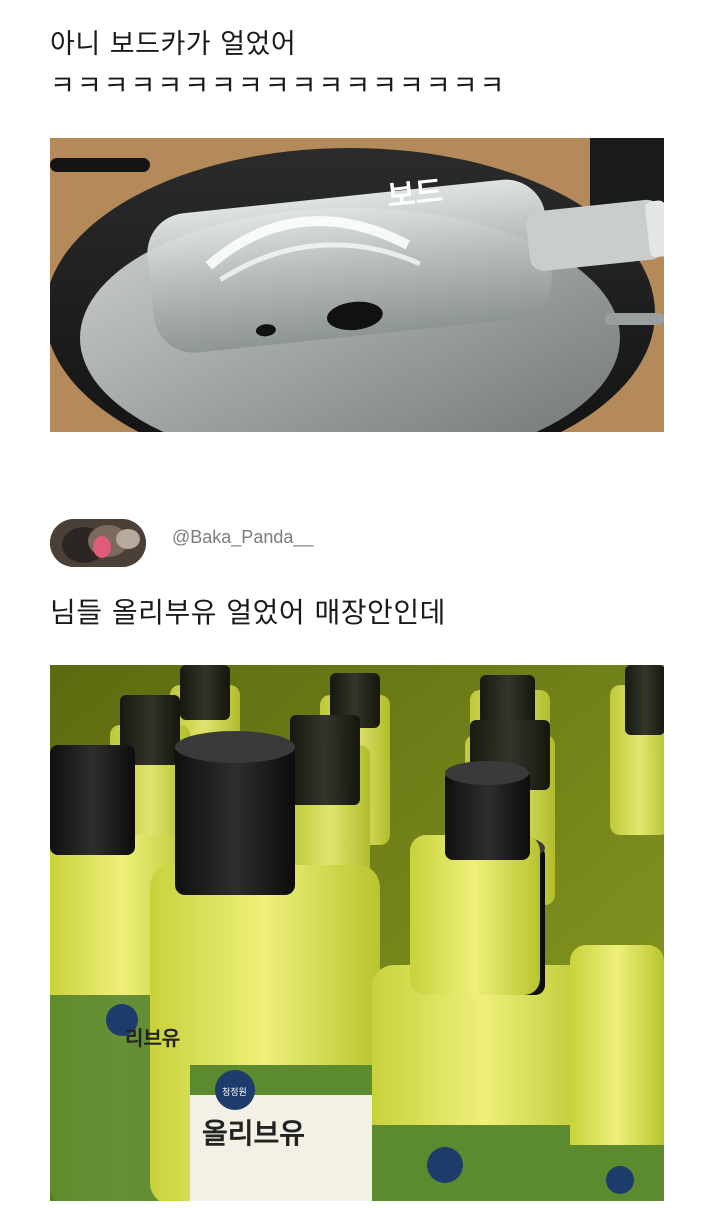  What do you see at coordinates (415, 194) in the screenshot?
I see `vodka-label-text: 보드` at bounding box center [415, 194].